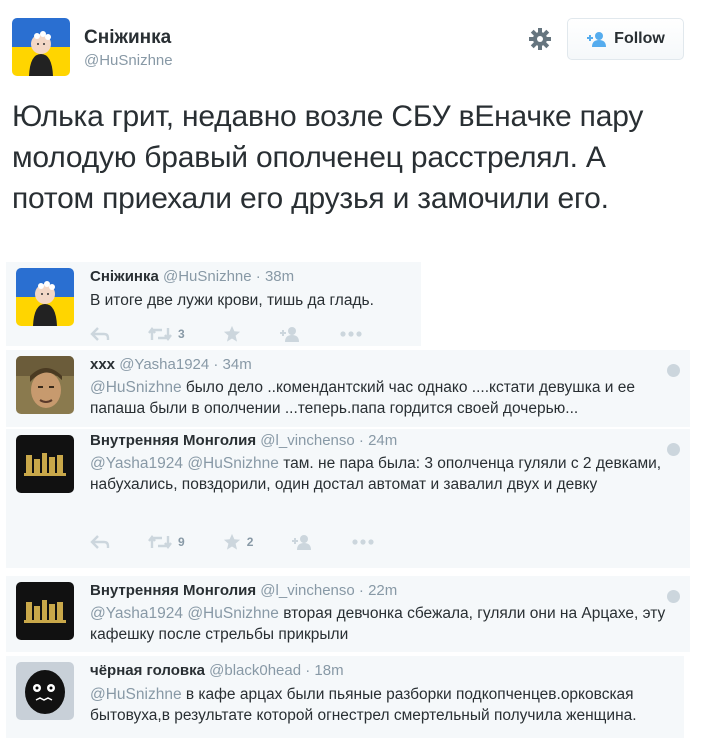  I want to click on reply-header: Внутренняя Монголия @l_vinchenso · 22m, so click(243, 590).